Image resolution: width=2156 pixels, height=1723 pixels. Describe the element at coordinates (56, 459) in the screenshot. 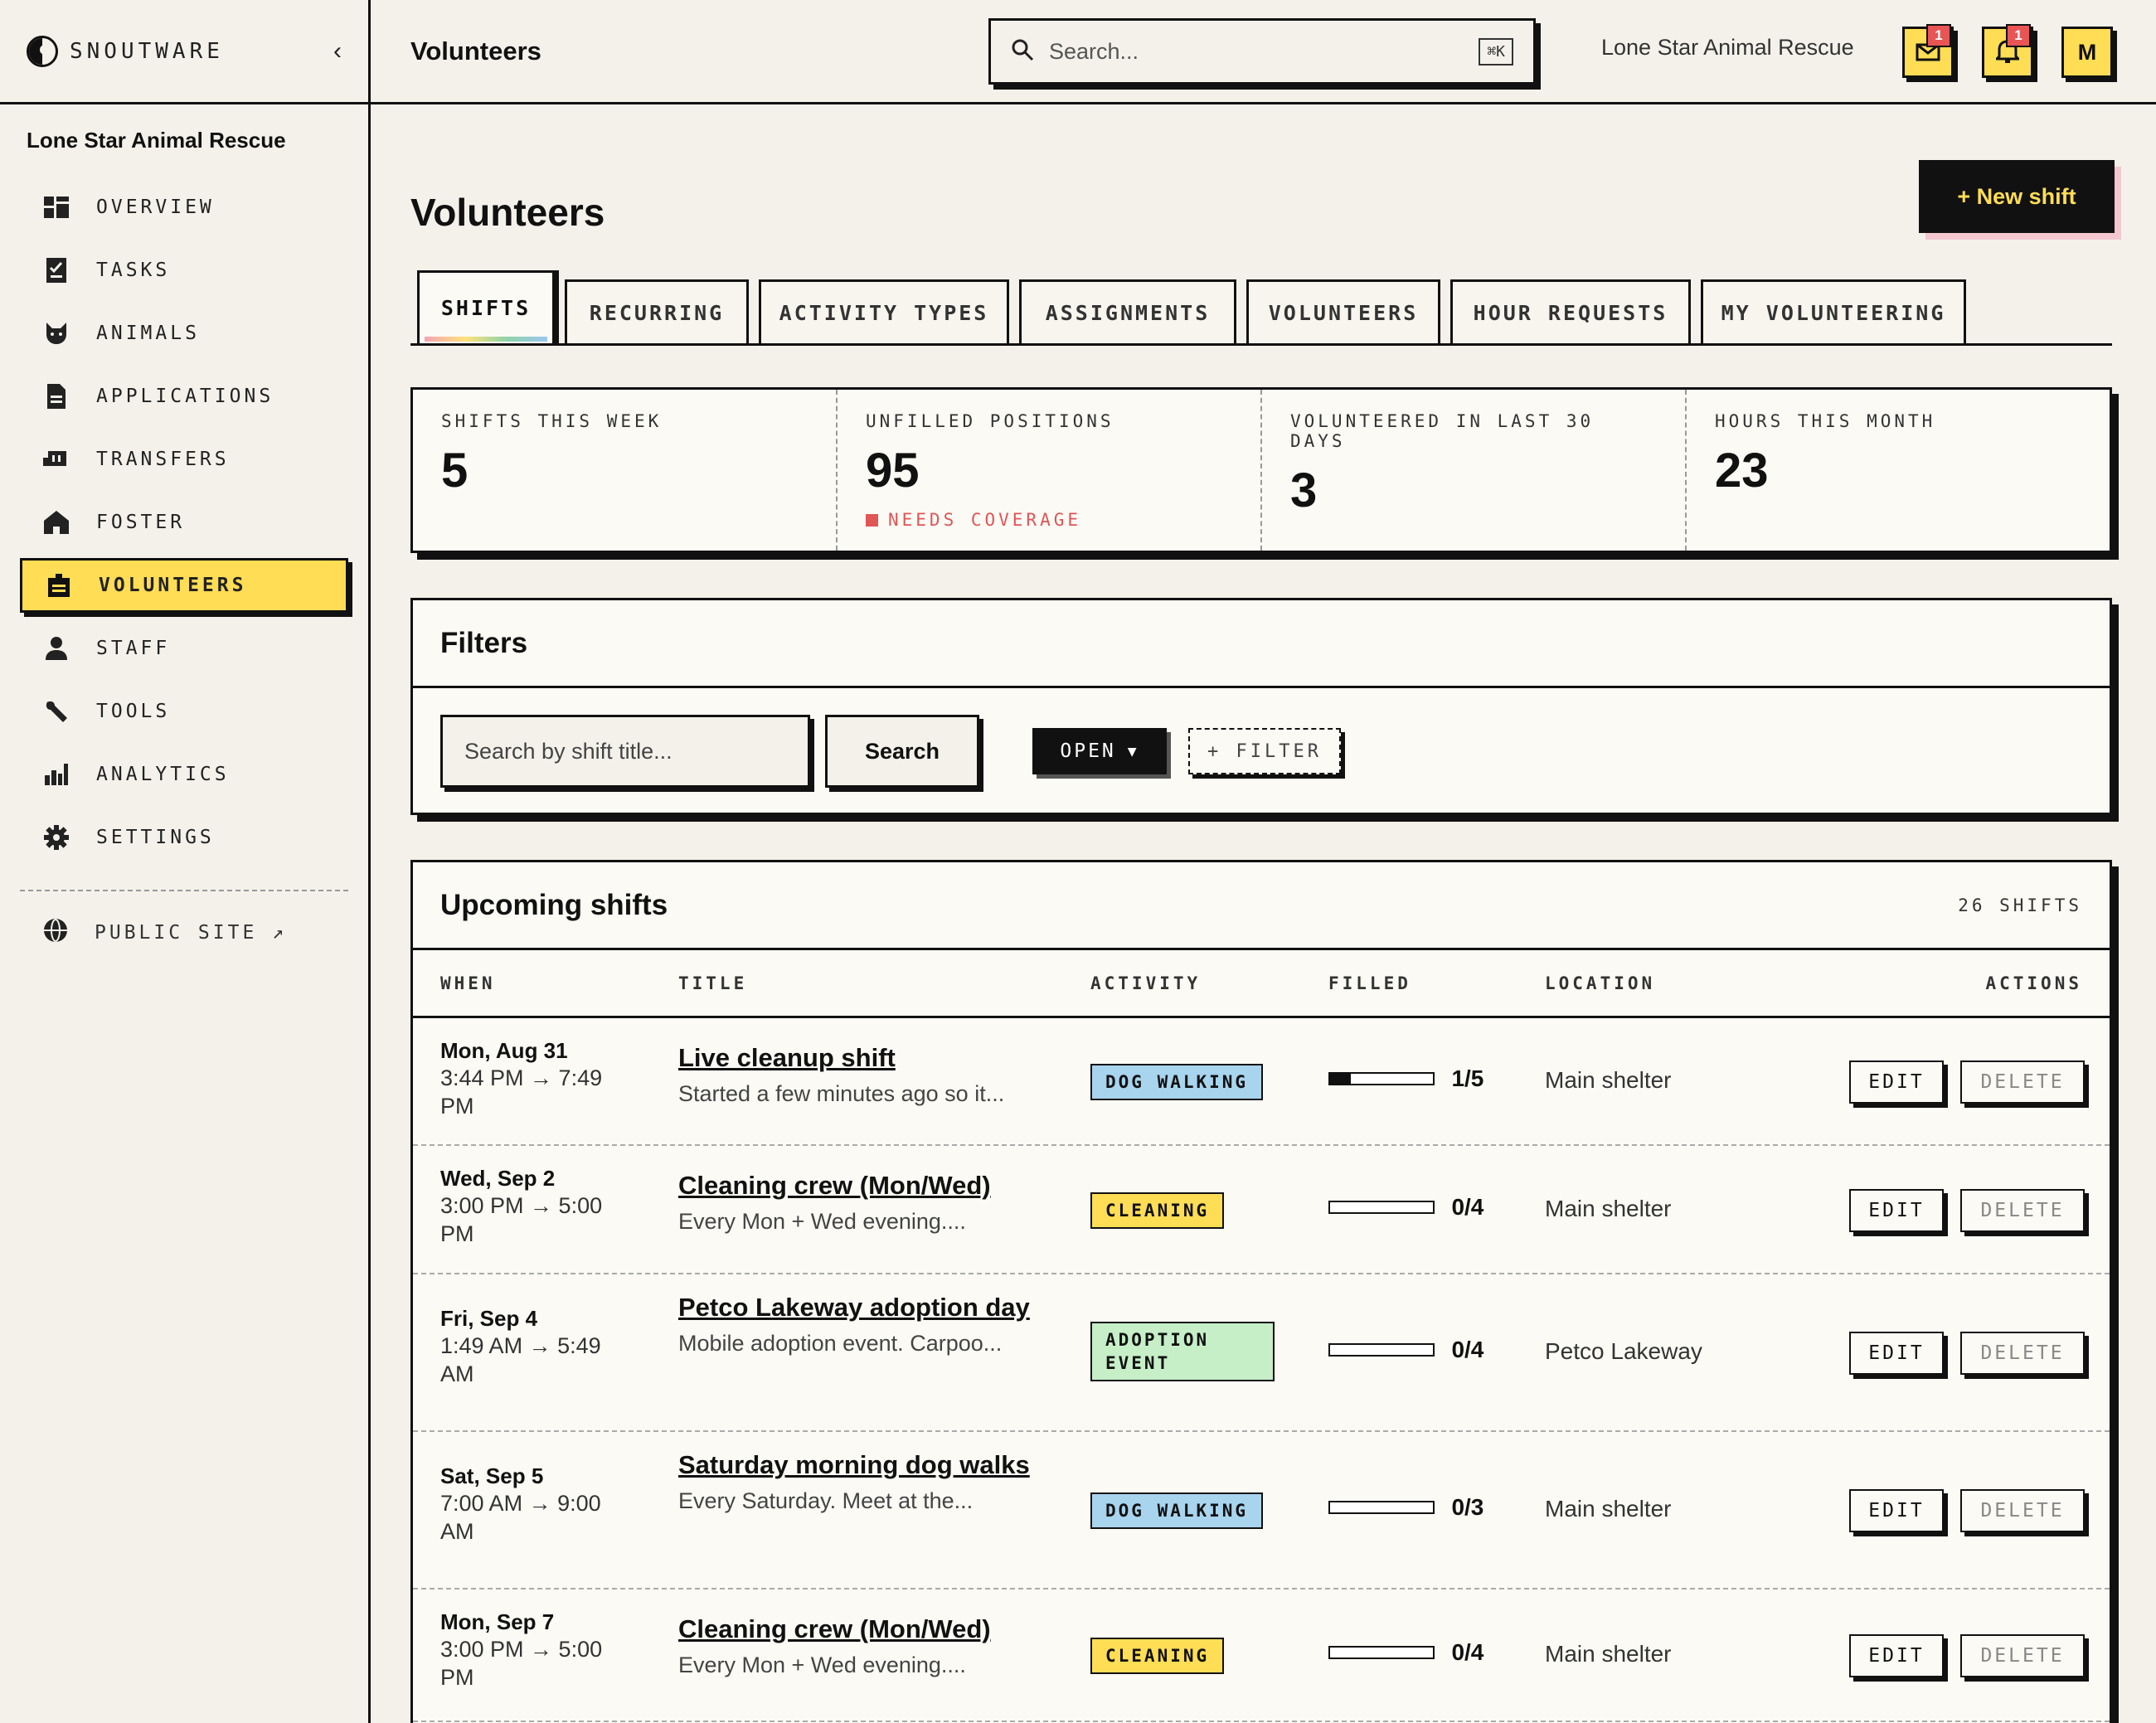

I see `truck-icon` at that location.